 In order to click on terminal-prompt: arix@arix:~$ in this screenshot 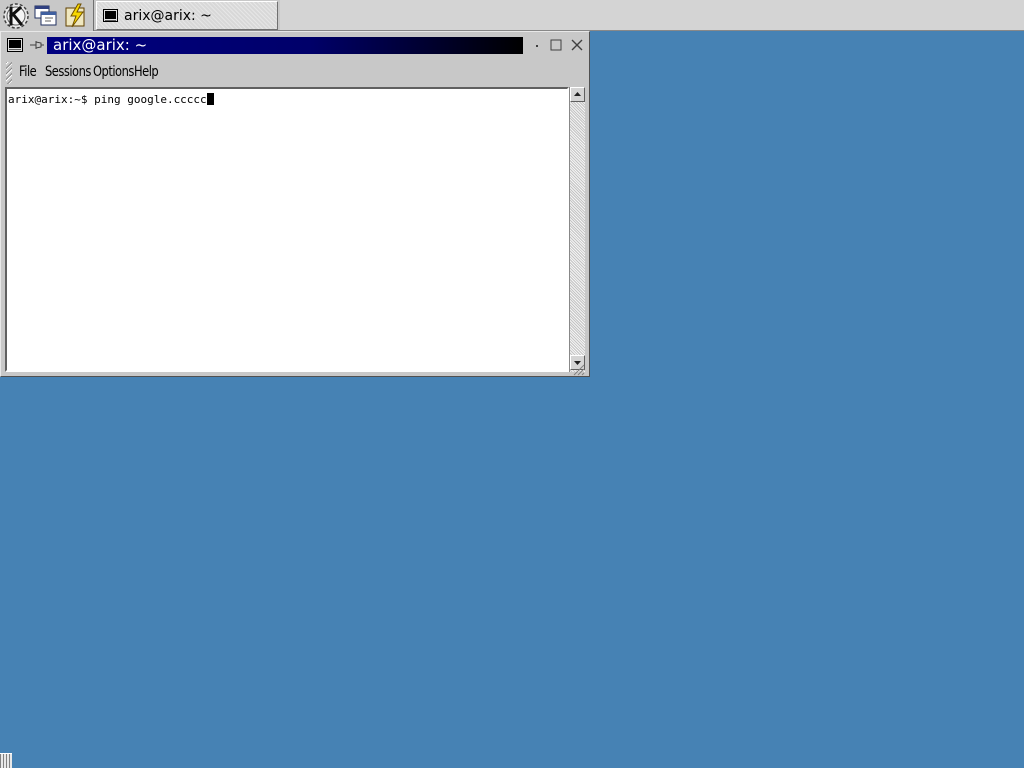, I will do `click(51, 99)`.